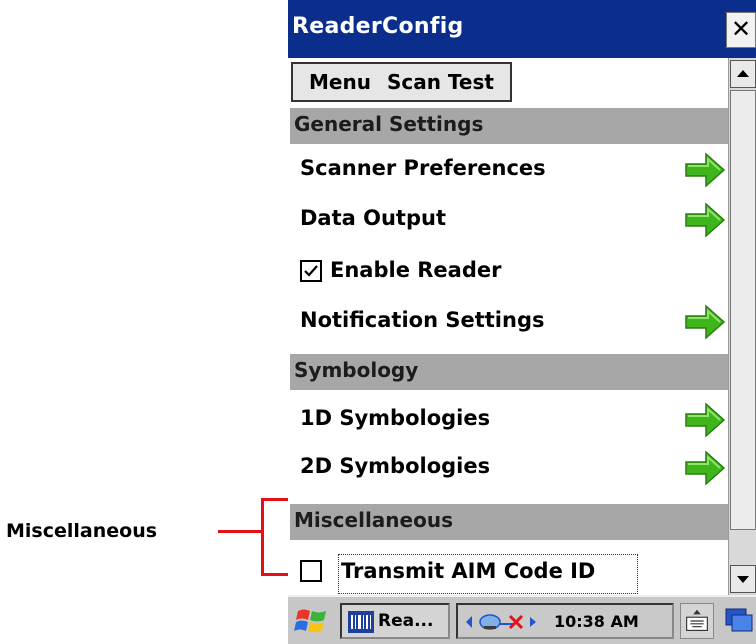 The width and height of the screenshot is (756, 644). I want to click on checkmark-icon, so click(311, 271).